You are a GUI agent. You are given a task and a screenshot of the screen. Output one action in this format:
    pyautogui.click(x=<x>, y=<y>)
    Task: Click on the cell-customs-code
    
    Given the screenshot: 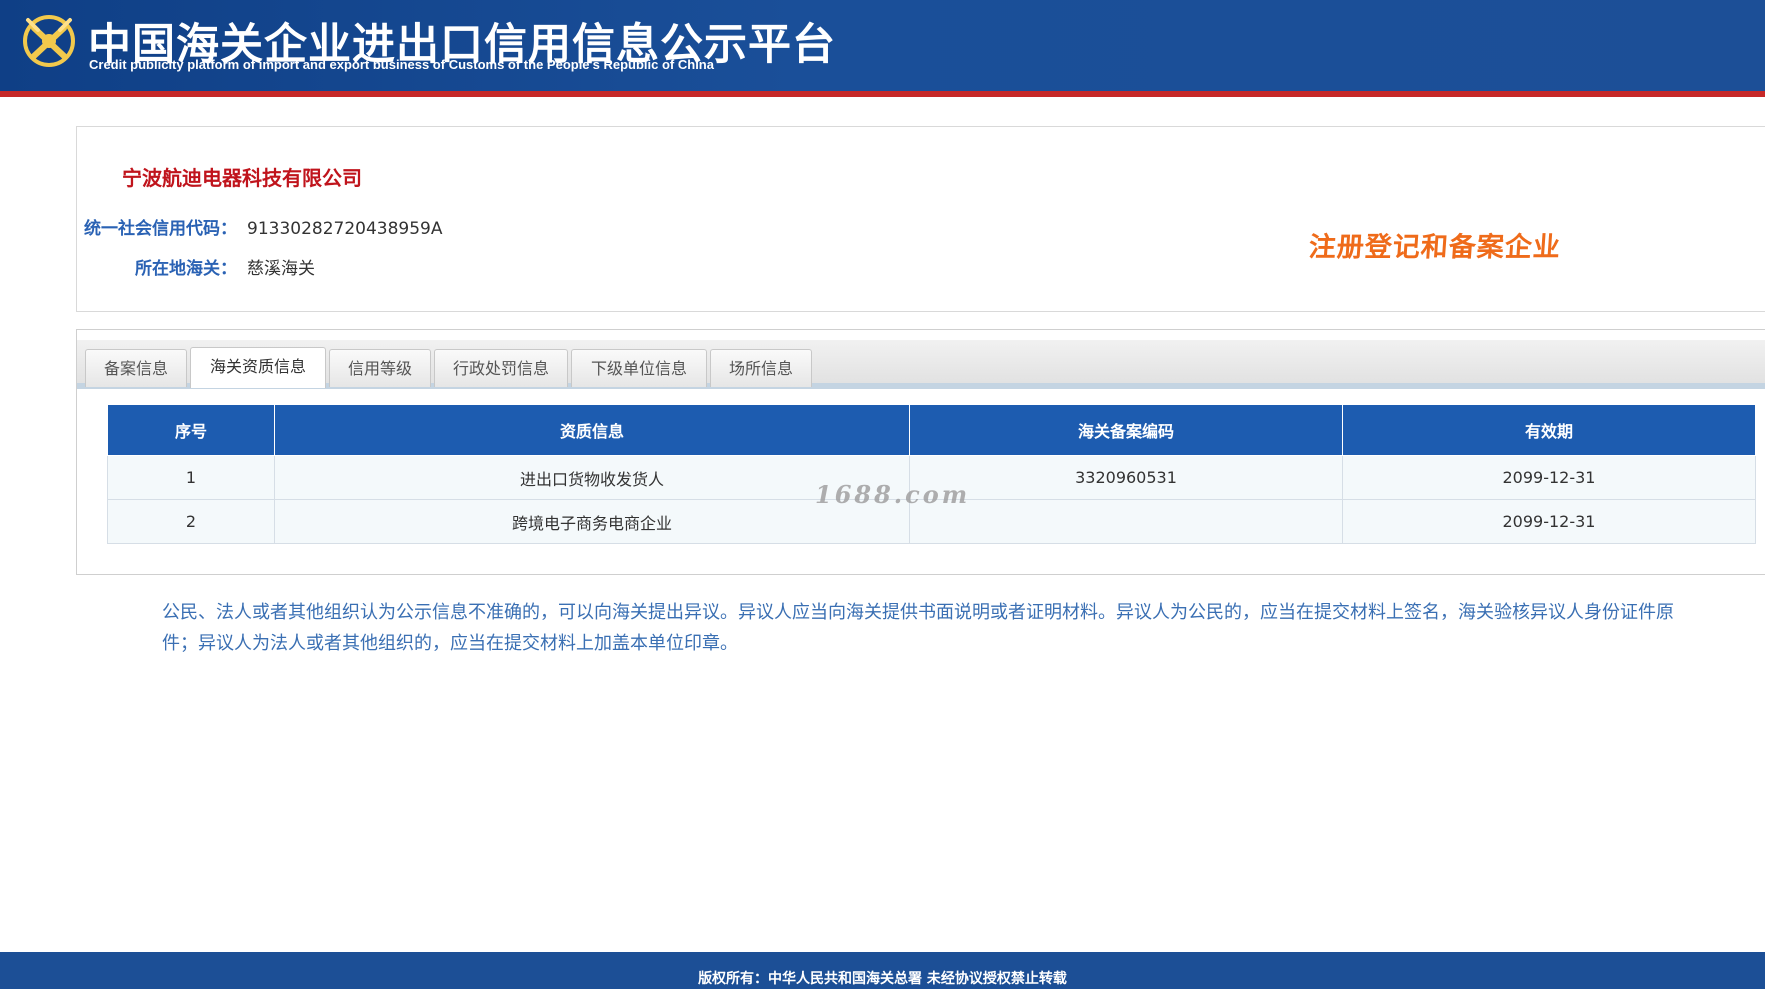 What is the action you would take?
    pyautogui.click(x=1126, y=521)
    